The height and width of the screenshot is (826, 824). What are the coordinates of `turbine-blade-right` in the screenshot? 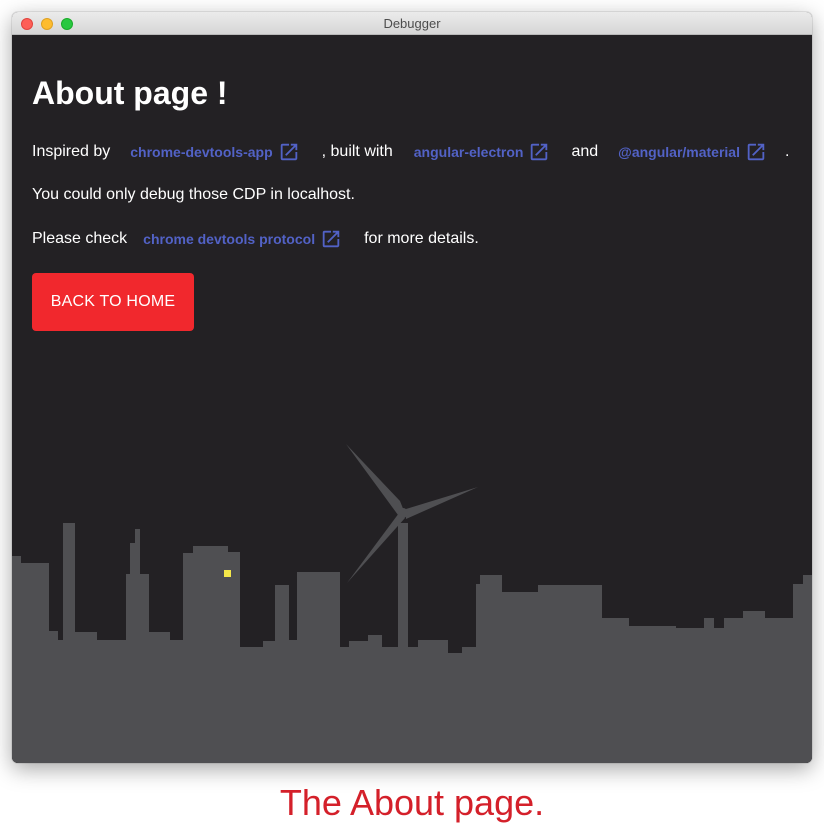 It's located at (442, 503).